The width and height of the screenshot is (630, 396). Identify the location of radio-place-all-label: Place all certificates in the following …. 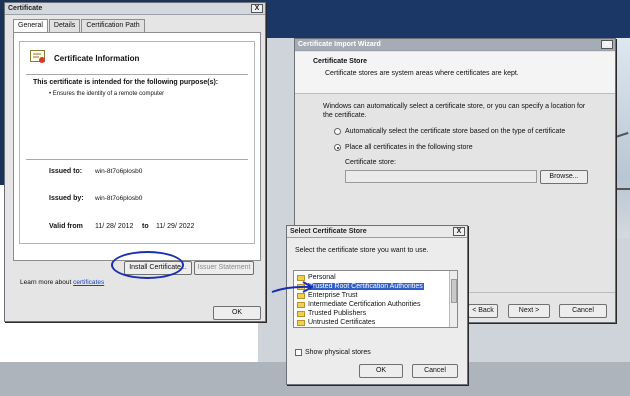
(409, 147).